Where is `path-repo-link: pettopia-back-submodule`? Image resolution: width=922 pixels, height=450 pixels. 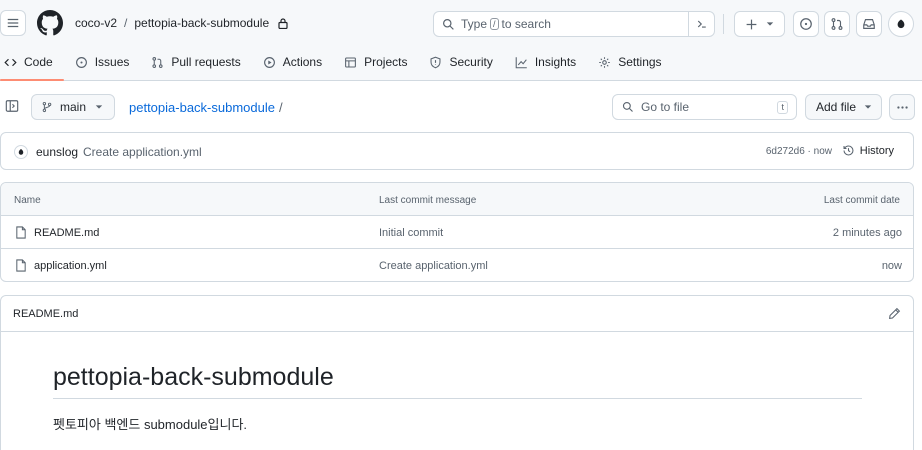
path-repo-link: pettopia-back-submodule is located at coordinates (202, 107).